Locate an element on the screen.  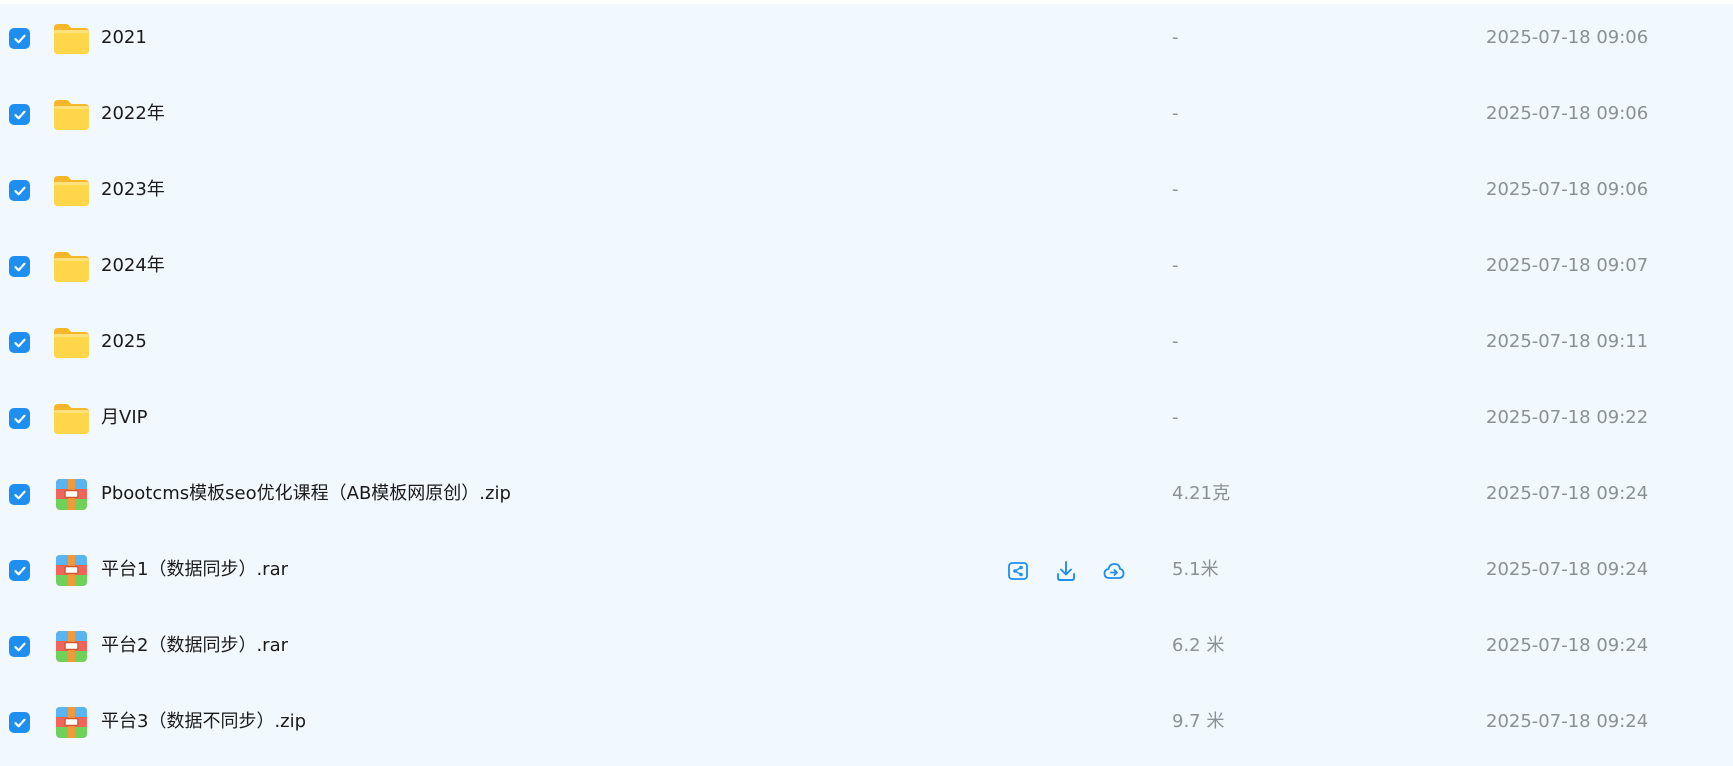
row-actions is located at coordinates (1078, 571).